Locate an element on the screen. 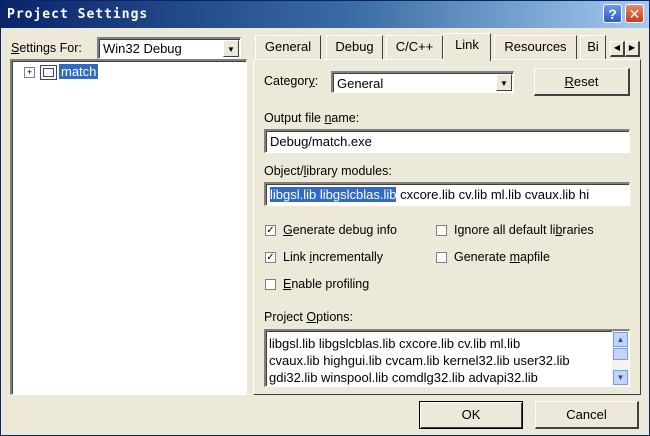 The height and width of the screenshot is (436, 650). tab-debug: Debug is located at coordinates (354, 47).